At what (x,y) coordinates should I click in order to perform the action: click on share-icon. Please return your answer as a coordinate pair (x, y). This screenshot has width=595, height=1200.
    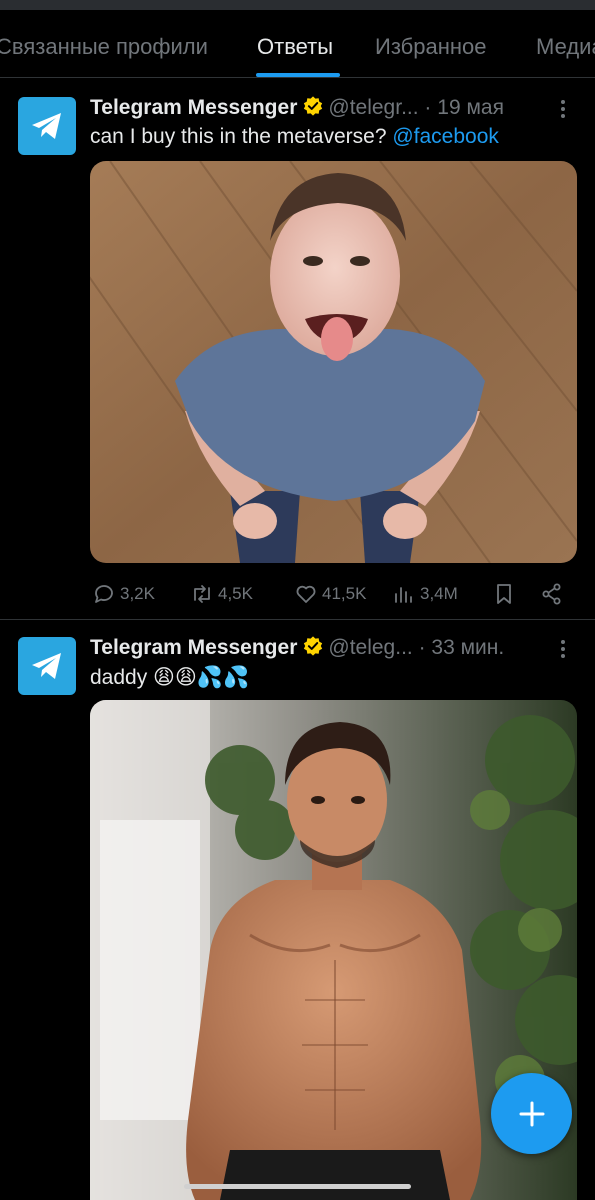
    Looking at the image, I should click on (551, 594).